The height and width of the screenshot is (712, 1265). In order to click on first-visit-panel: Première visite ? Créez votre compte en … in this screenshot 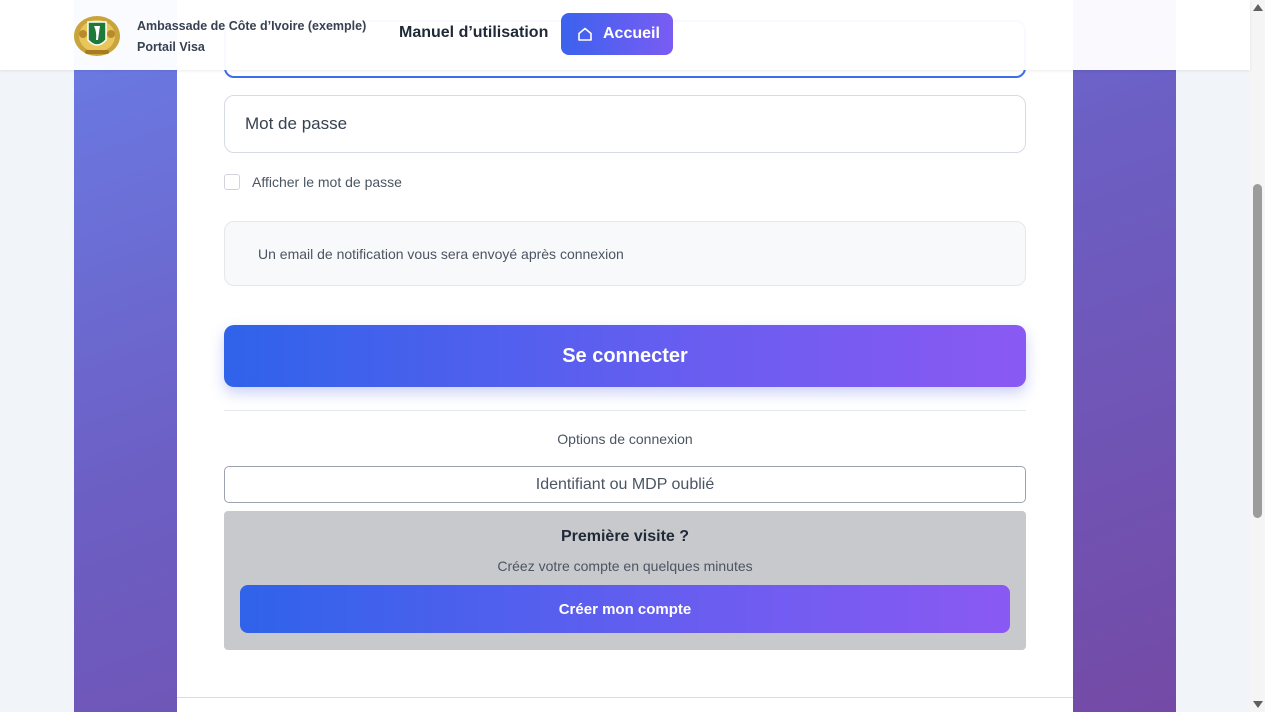, I will do `click(625, 580)`.